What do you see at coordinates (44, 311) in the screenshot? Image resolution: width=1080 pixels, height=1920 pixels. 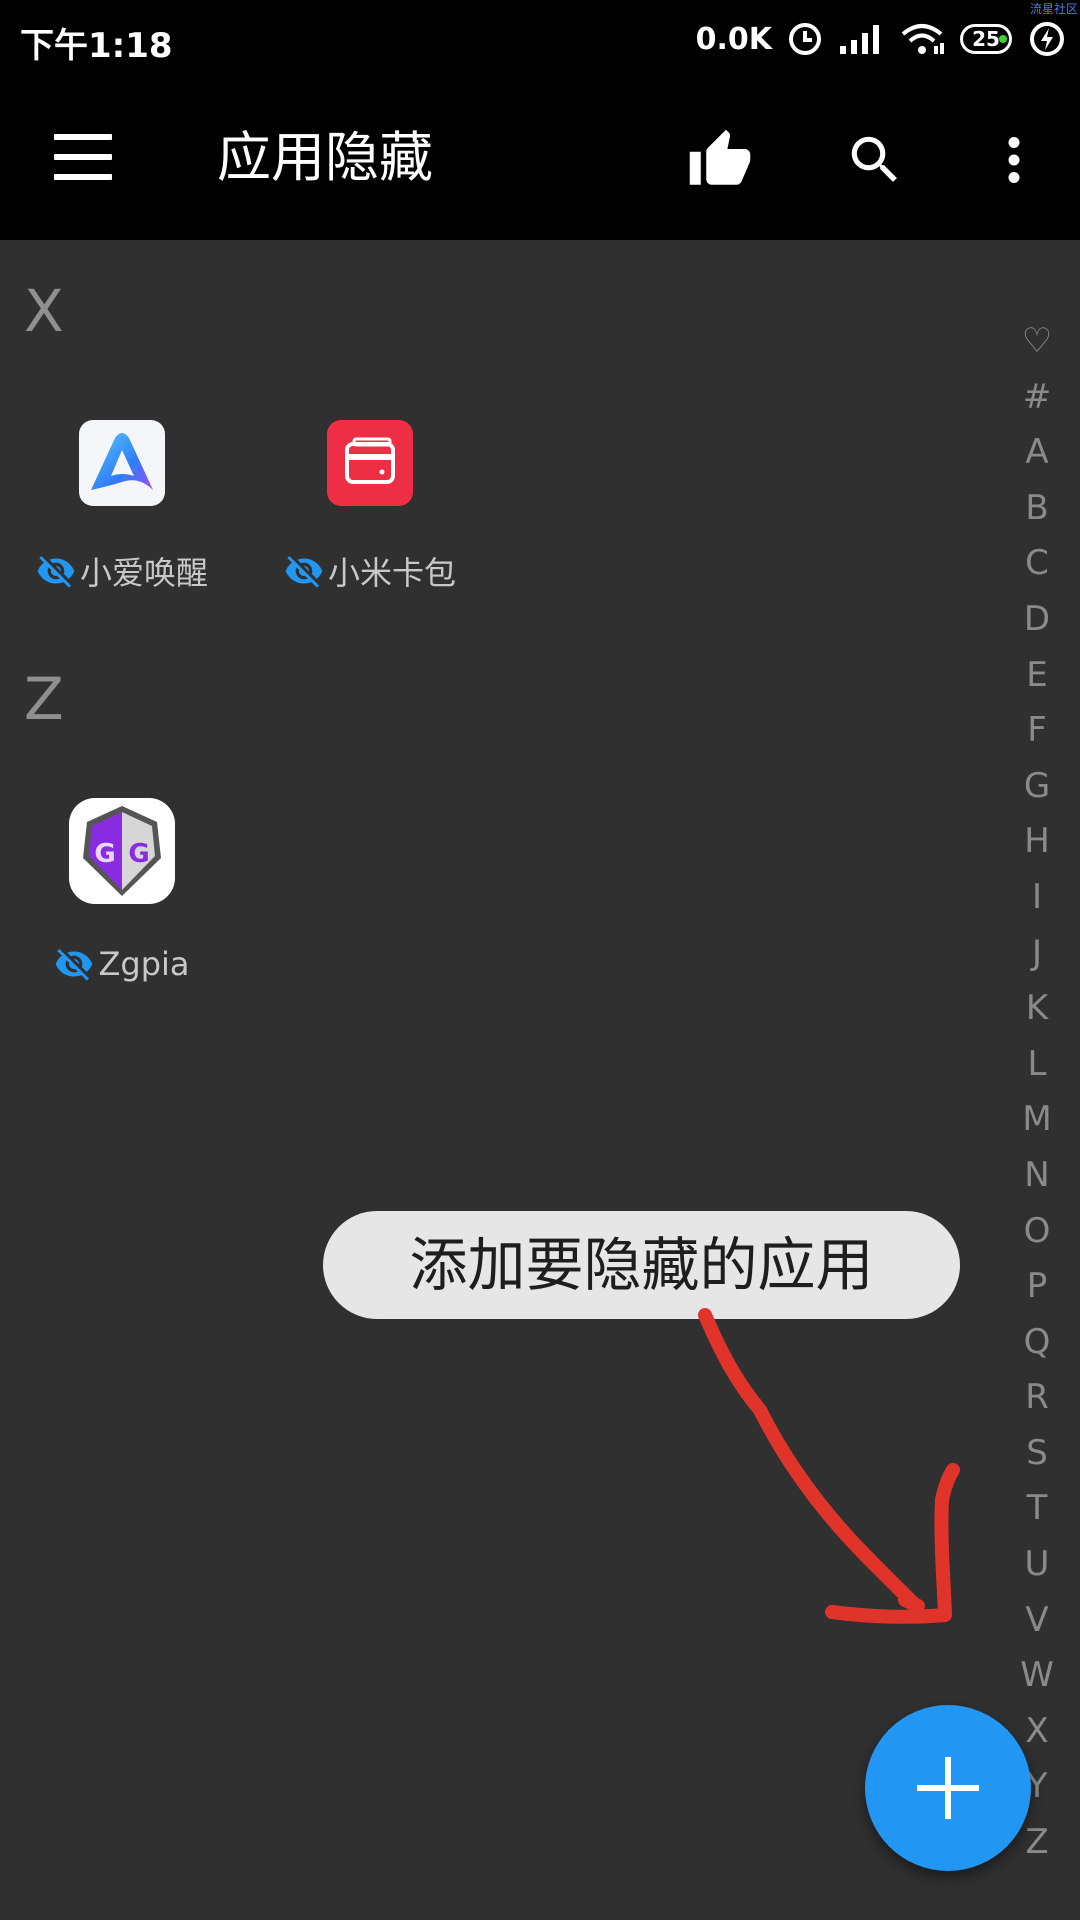 I see `section-header-x: X` at bounding box center [44, 311].